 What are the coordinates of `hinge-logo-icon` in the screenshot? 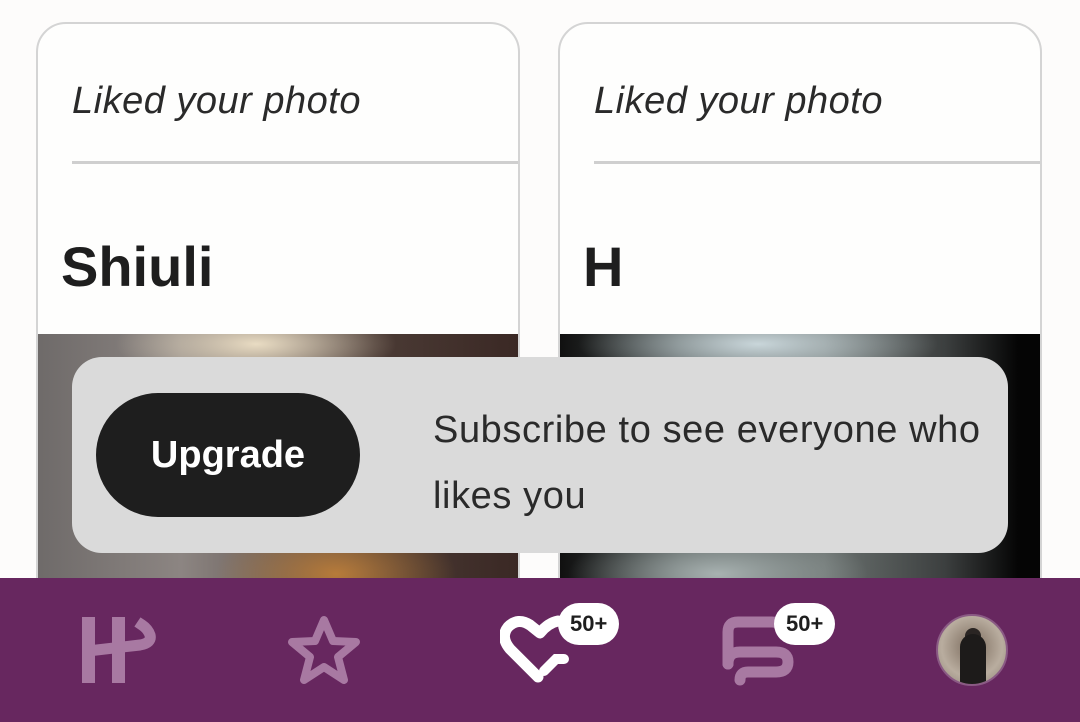 It's located at (119, 650).